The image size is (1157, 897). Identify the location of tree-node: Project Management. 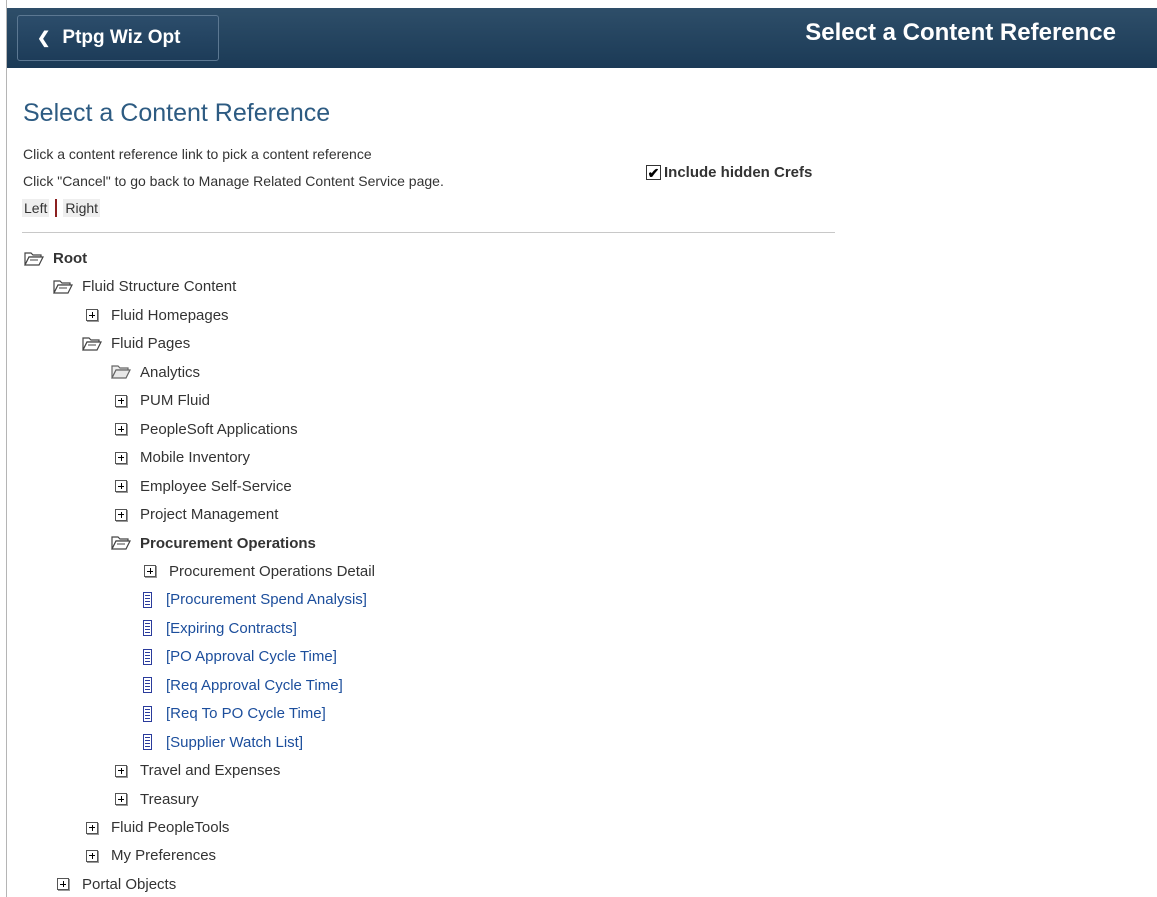
(194, 514).